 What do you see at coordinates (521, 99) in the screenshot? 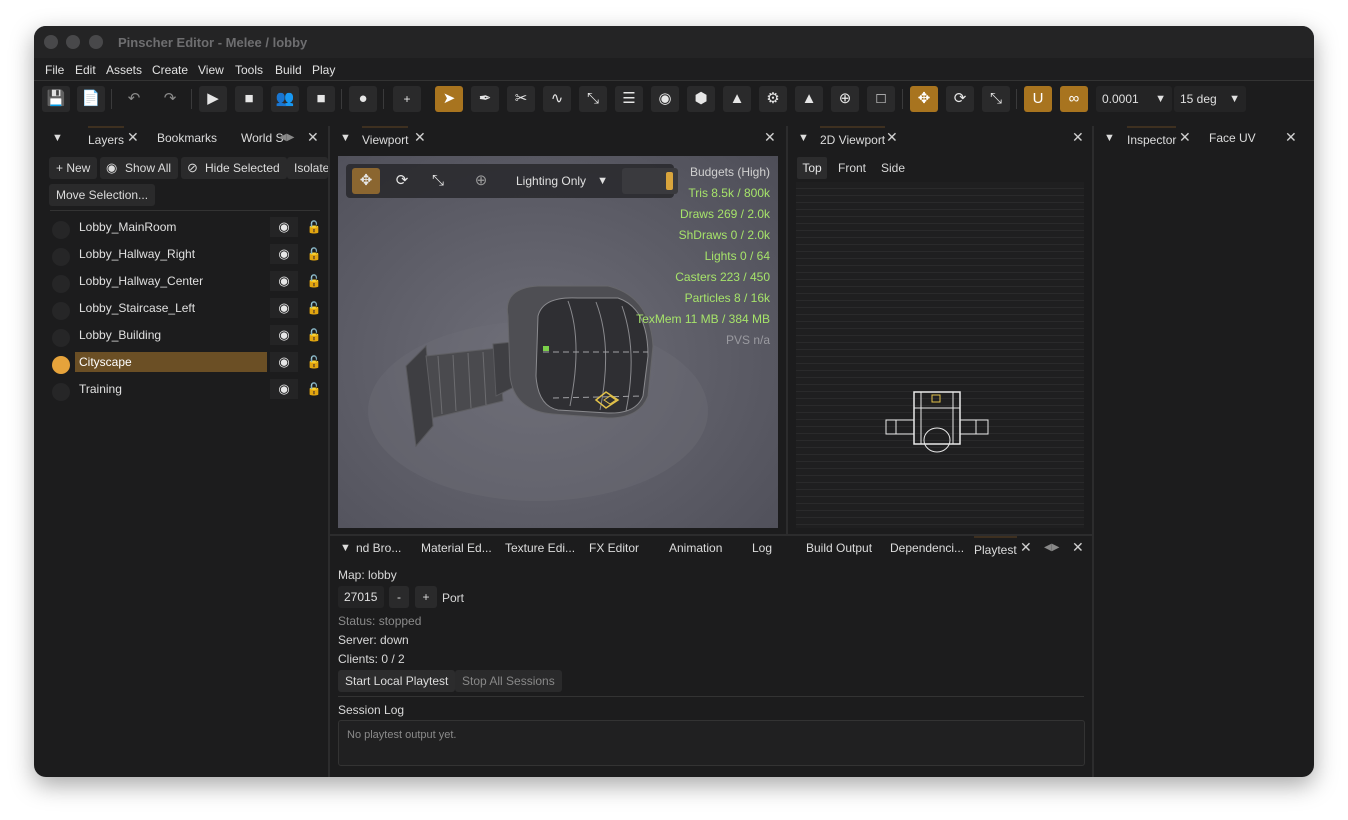
I see `scissors-icon: ✂` at bounding box center [521, 99].